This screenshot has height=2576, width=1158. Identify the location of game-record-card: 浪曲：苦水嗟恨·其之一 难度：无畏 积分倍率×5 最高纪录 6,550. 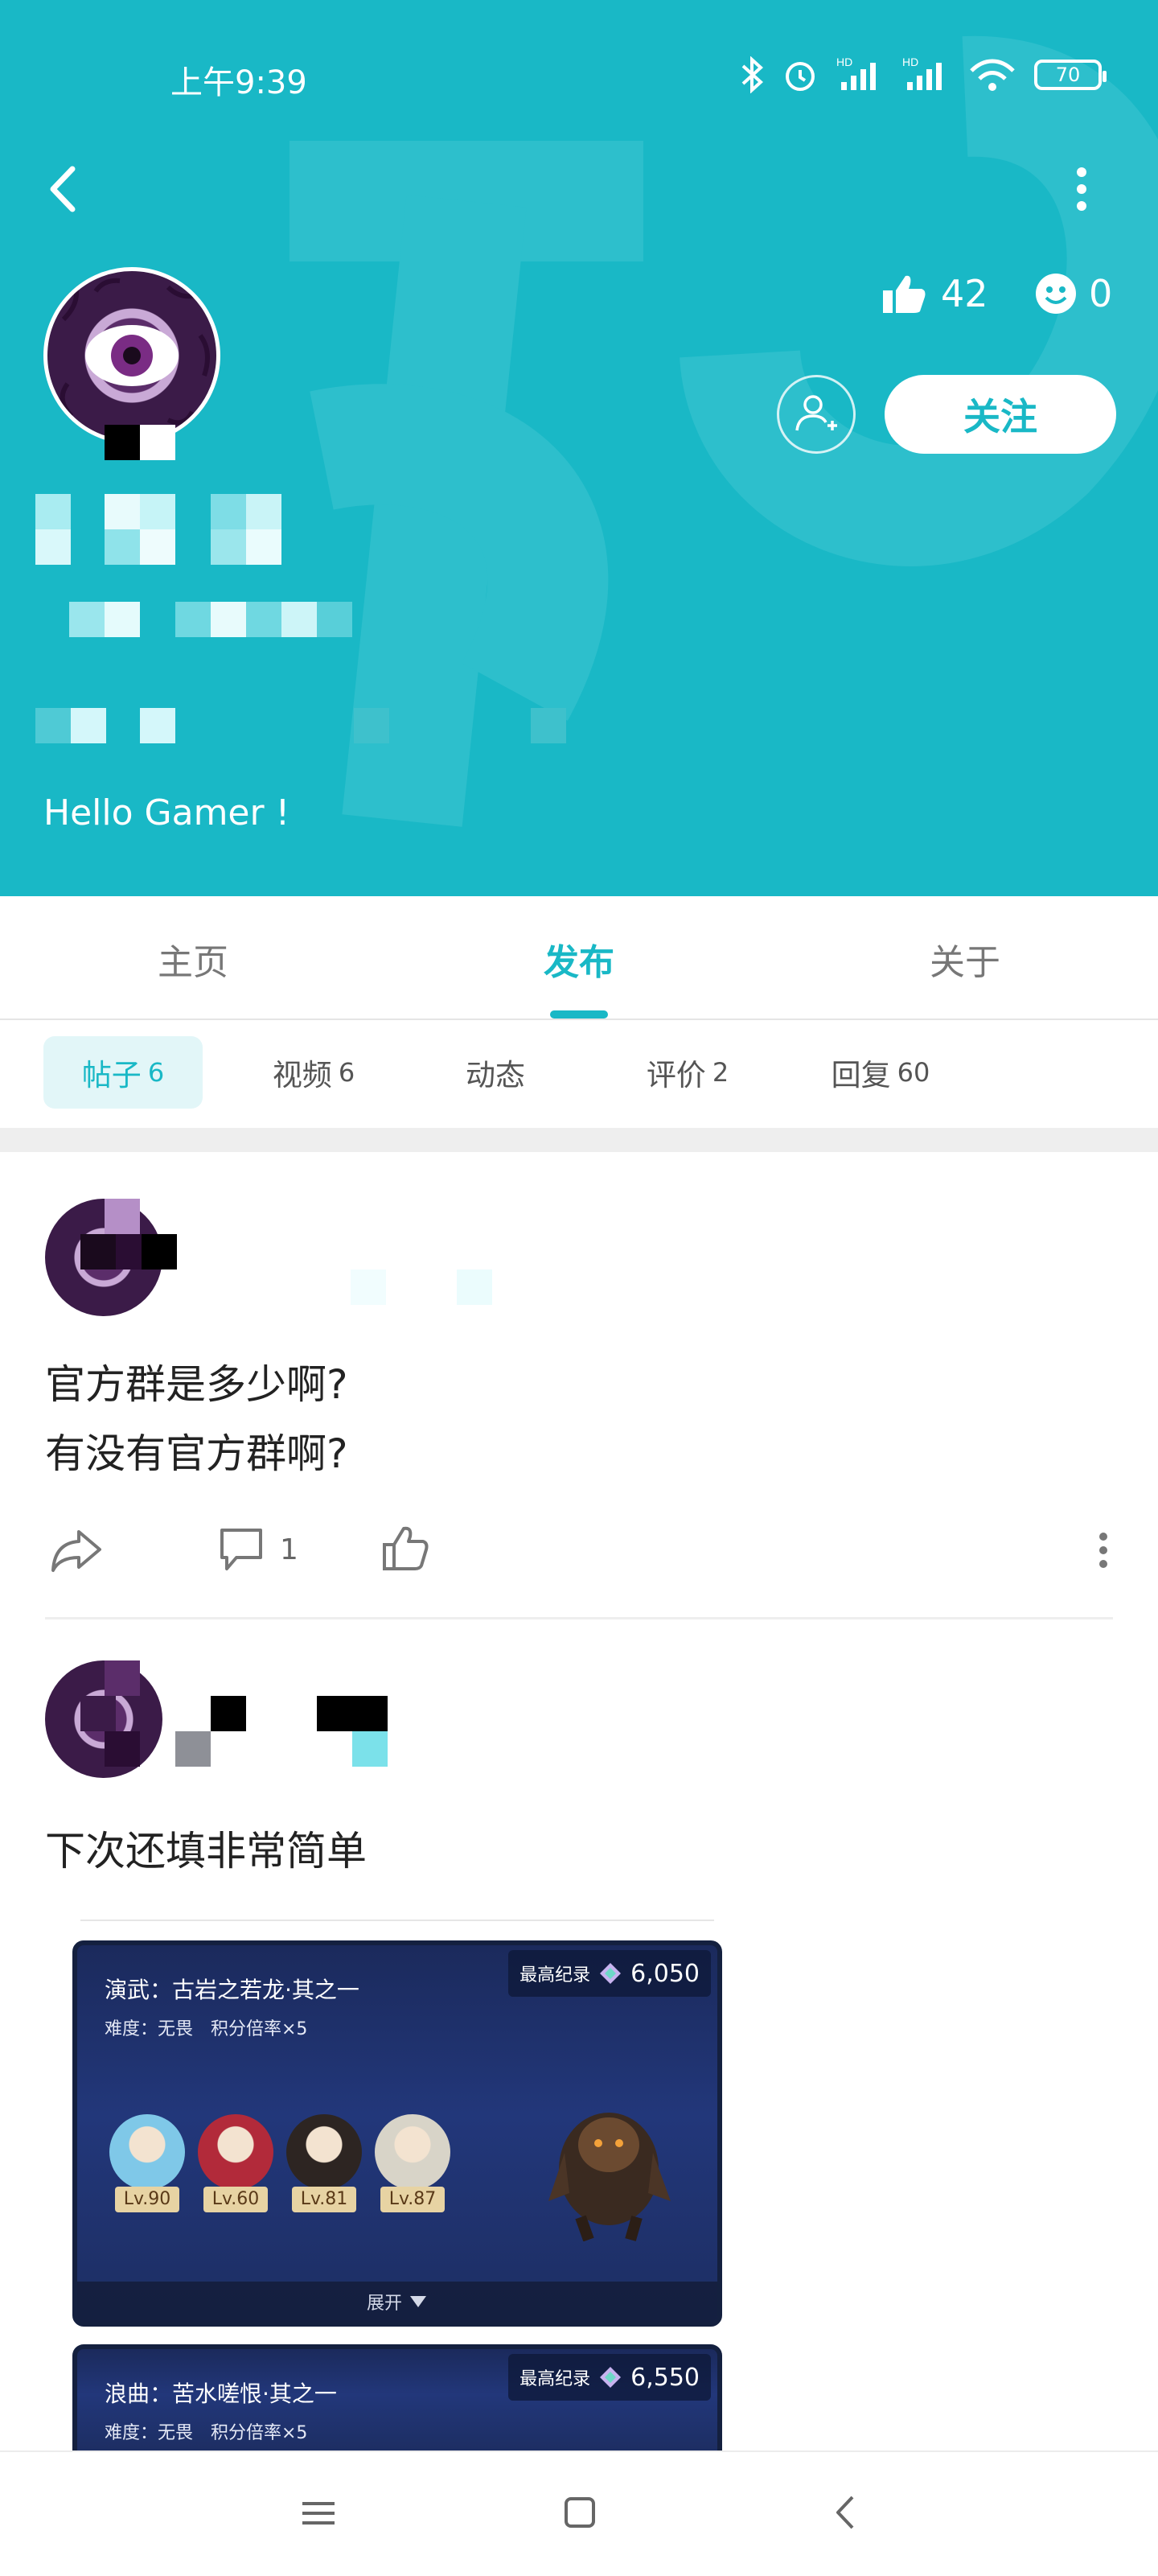
(397, 2397).